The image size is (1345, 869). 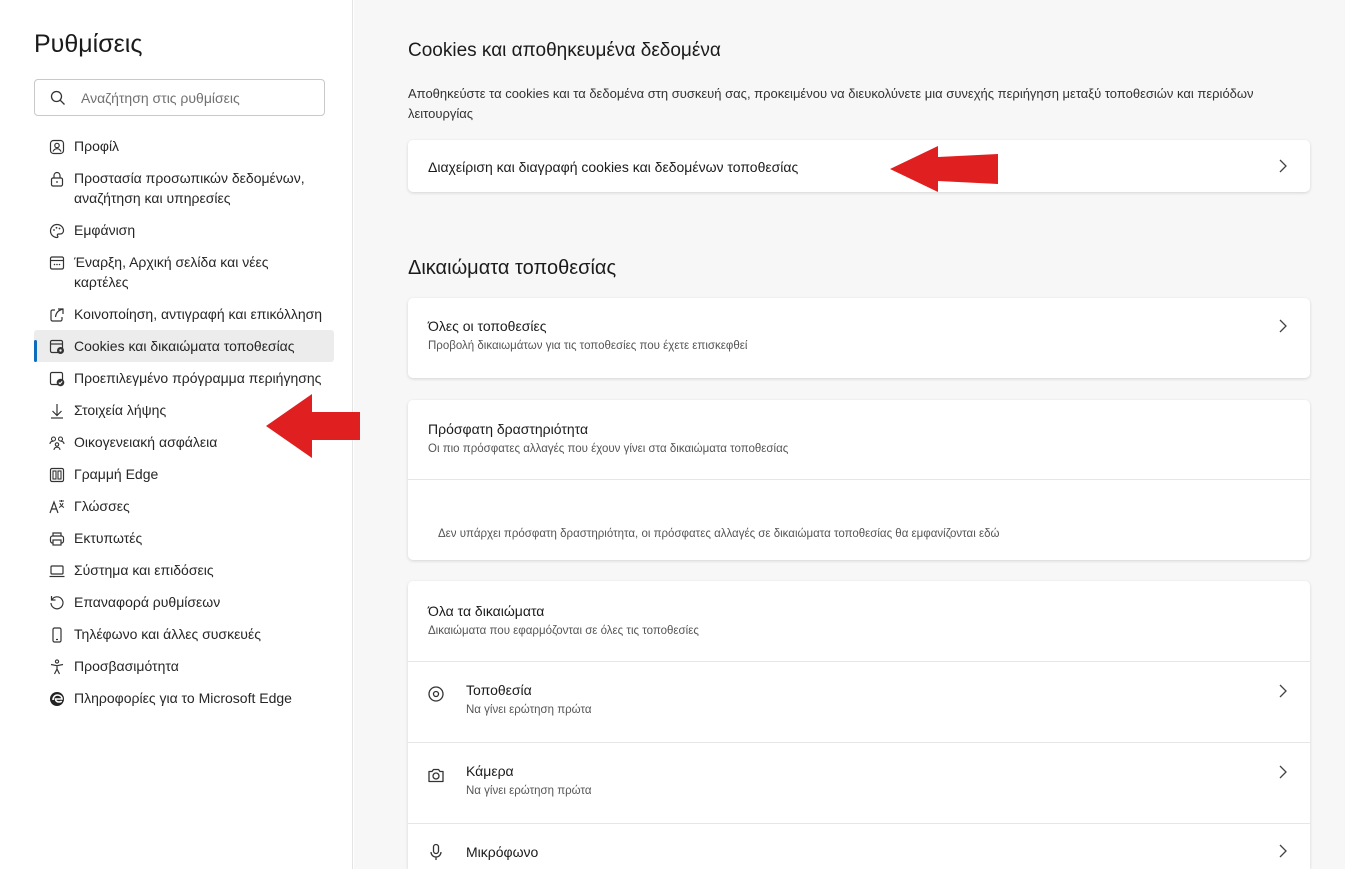 I want to click on sidebar-item-edge-bar: Γραμμή Edge, so click(x=184, y=474).